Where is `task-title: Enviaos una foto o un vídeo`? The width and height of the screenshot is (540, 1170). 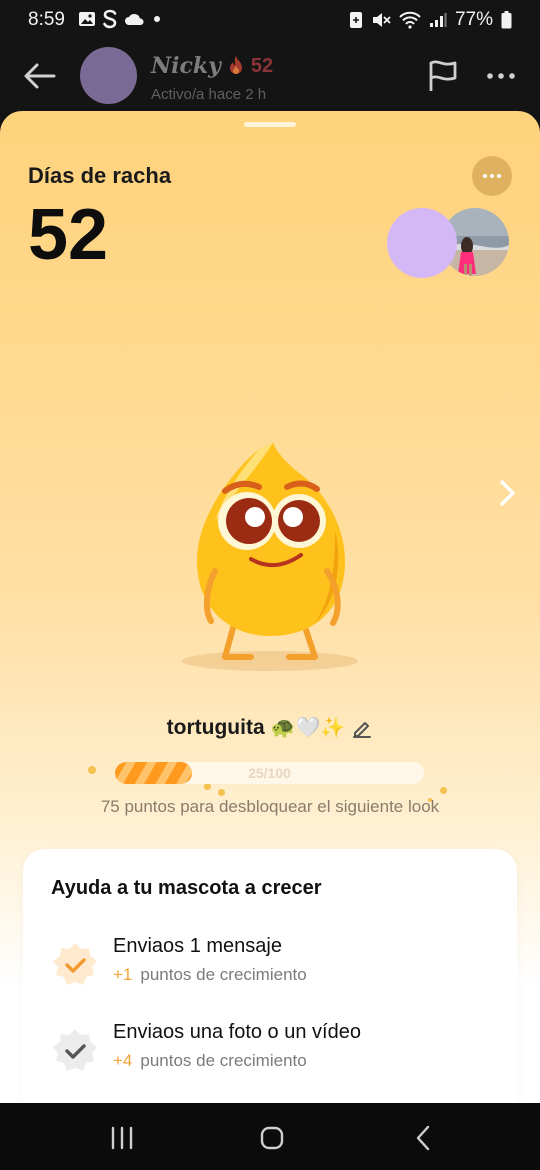 task-title: Enviaos una foto o un vídeo is located at coordinates (237, 1032).